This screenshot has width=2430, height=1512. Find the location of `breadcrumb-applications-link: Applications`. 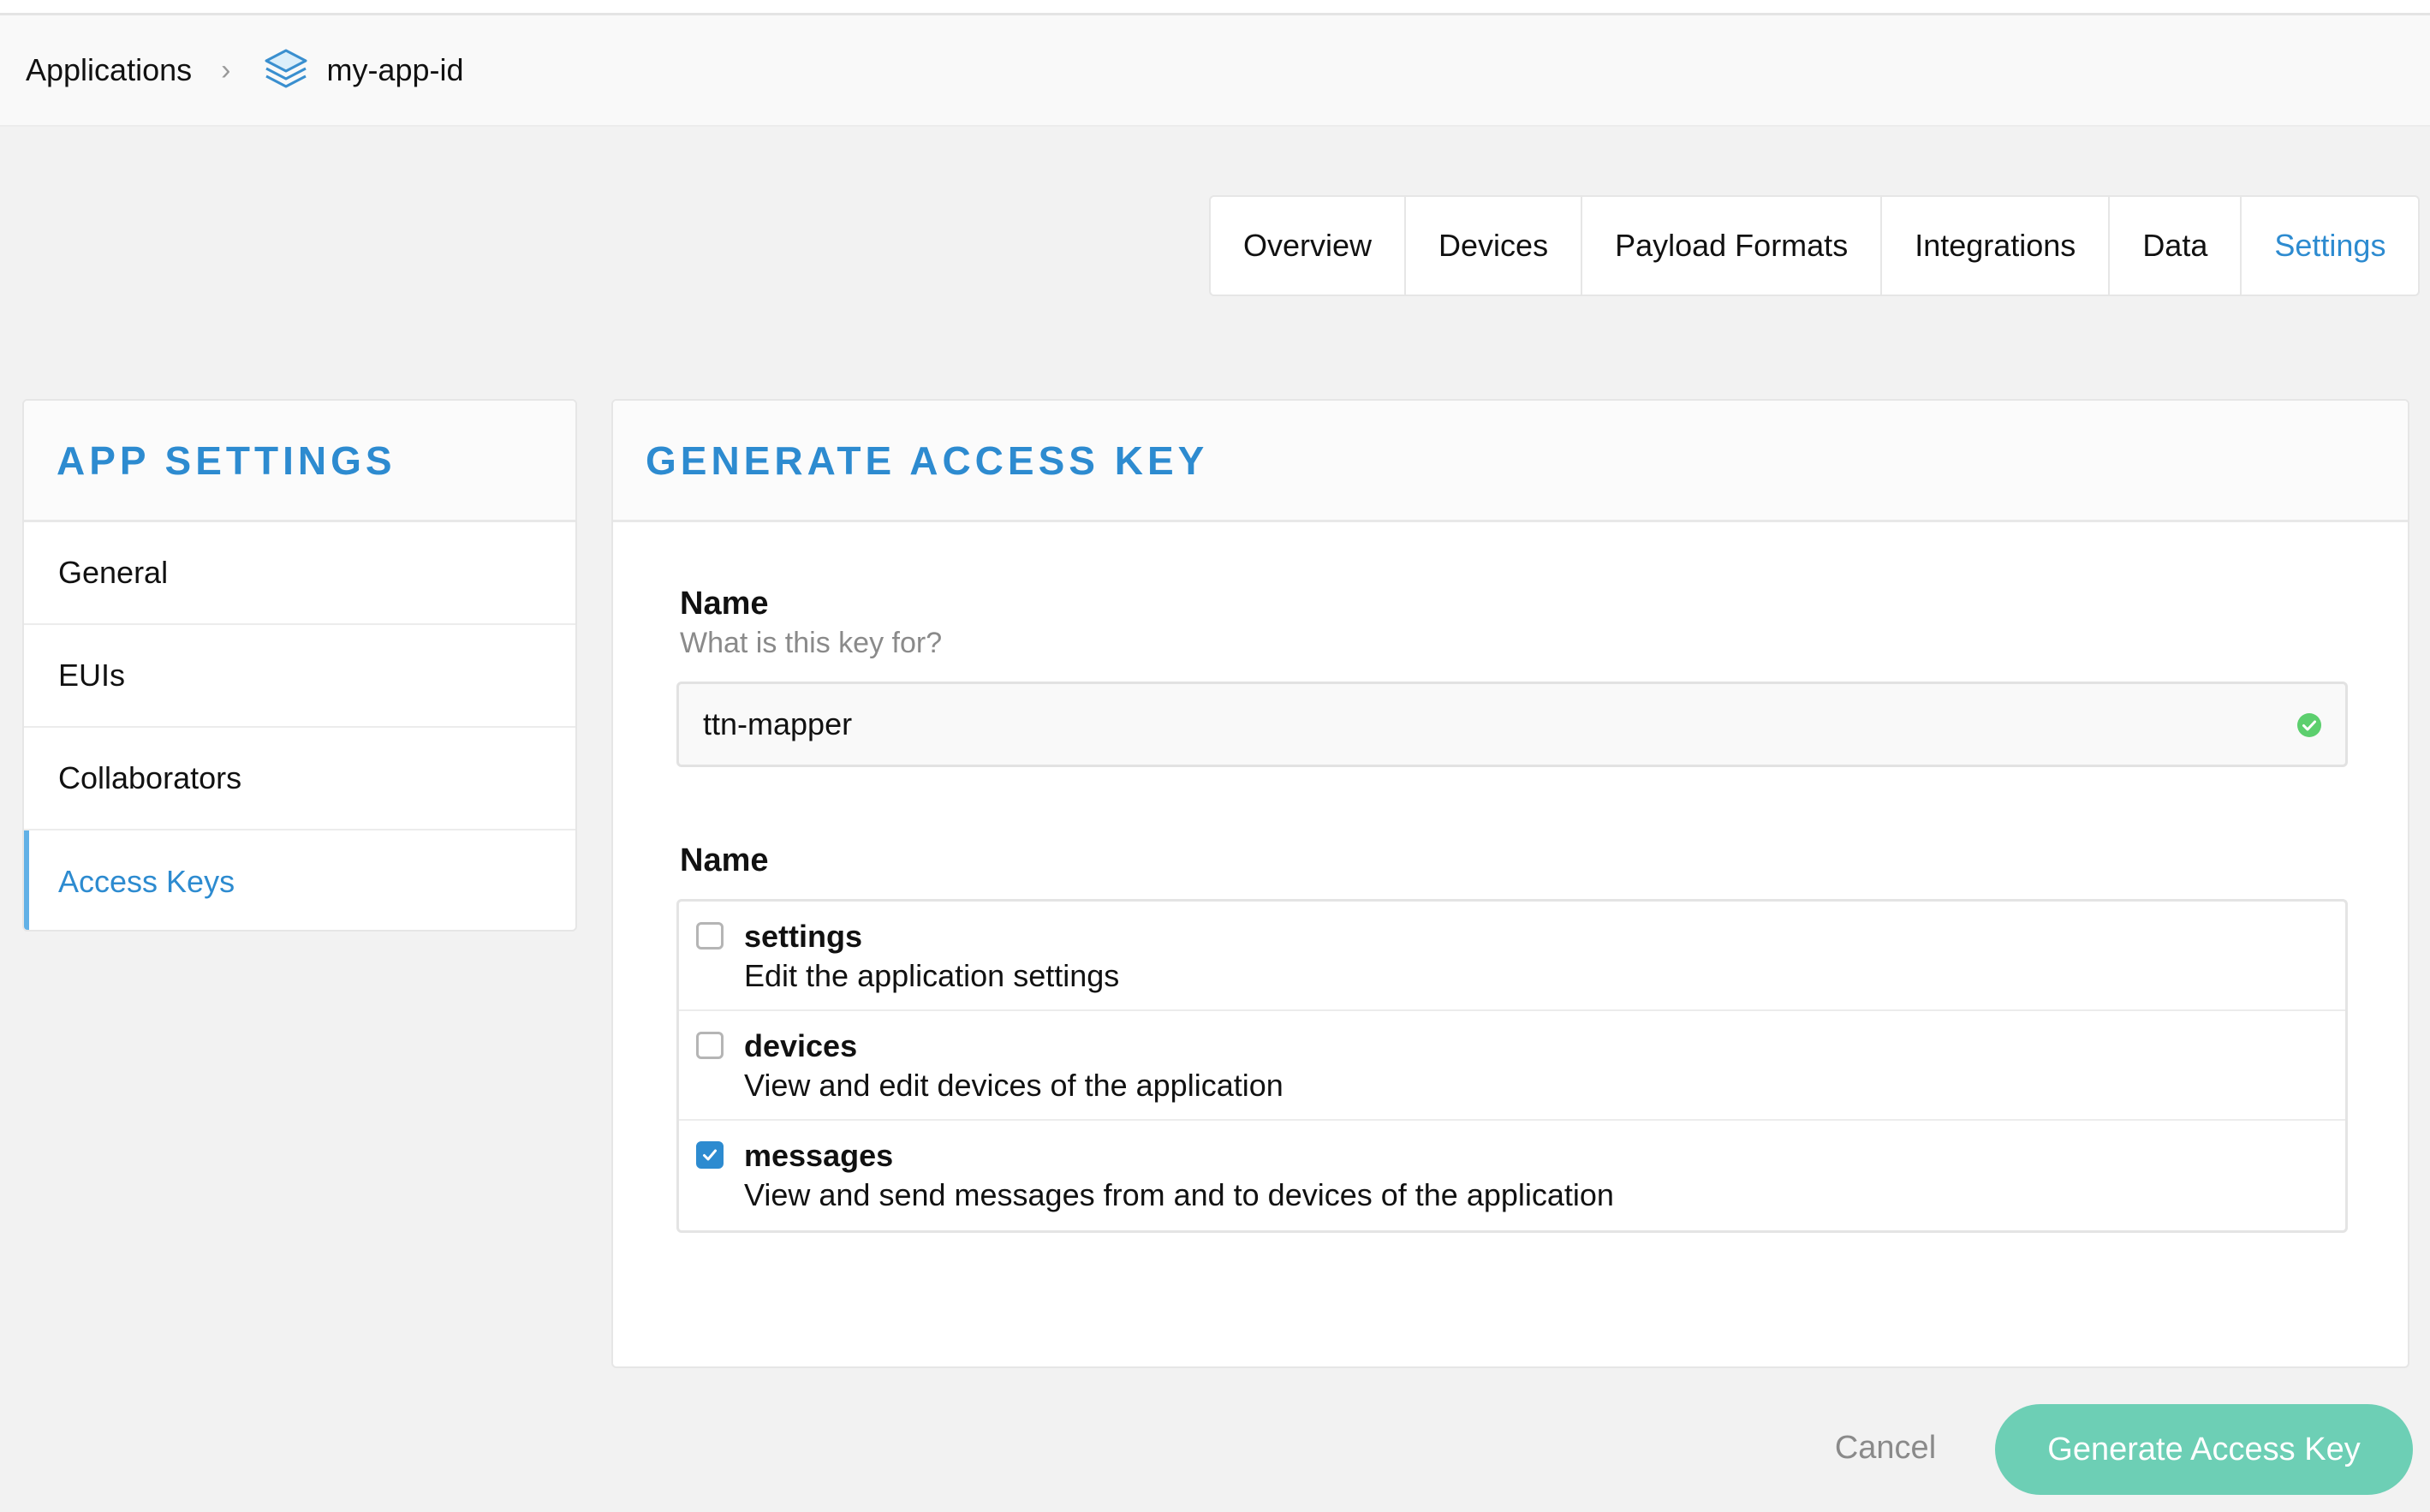

breadcrumb-applications-link: Applications is located at coordinates (109, 70).